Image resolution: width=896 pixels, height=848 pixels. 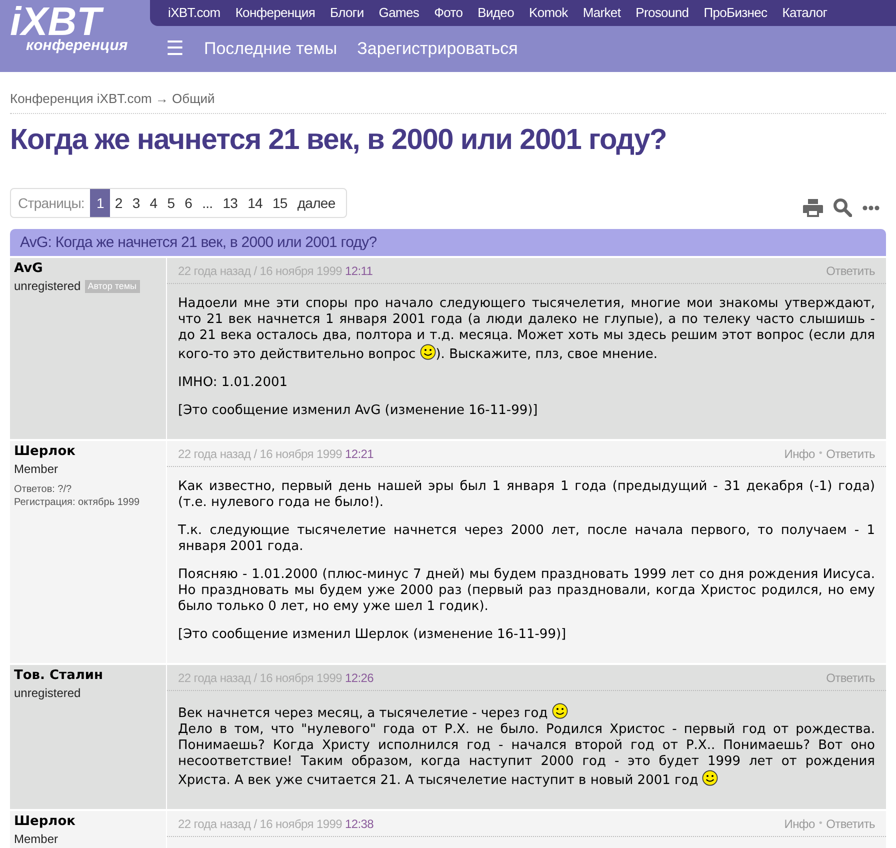 What do you see at coordinates (805, 13) in the screenshot?
I see `top-nav-link: Каталог` at bounding box center [805, 13].